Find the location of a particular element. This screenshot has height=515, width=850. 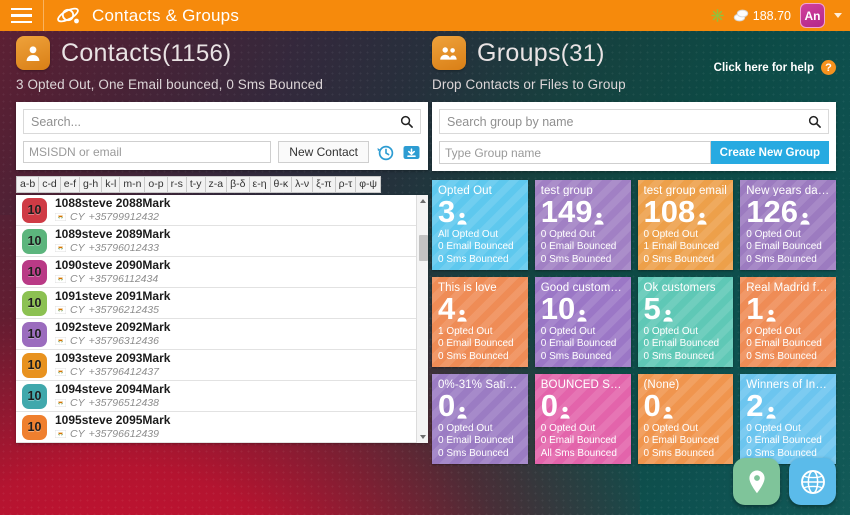

import-download-icon is located at coordinates (411, 152).